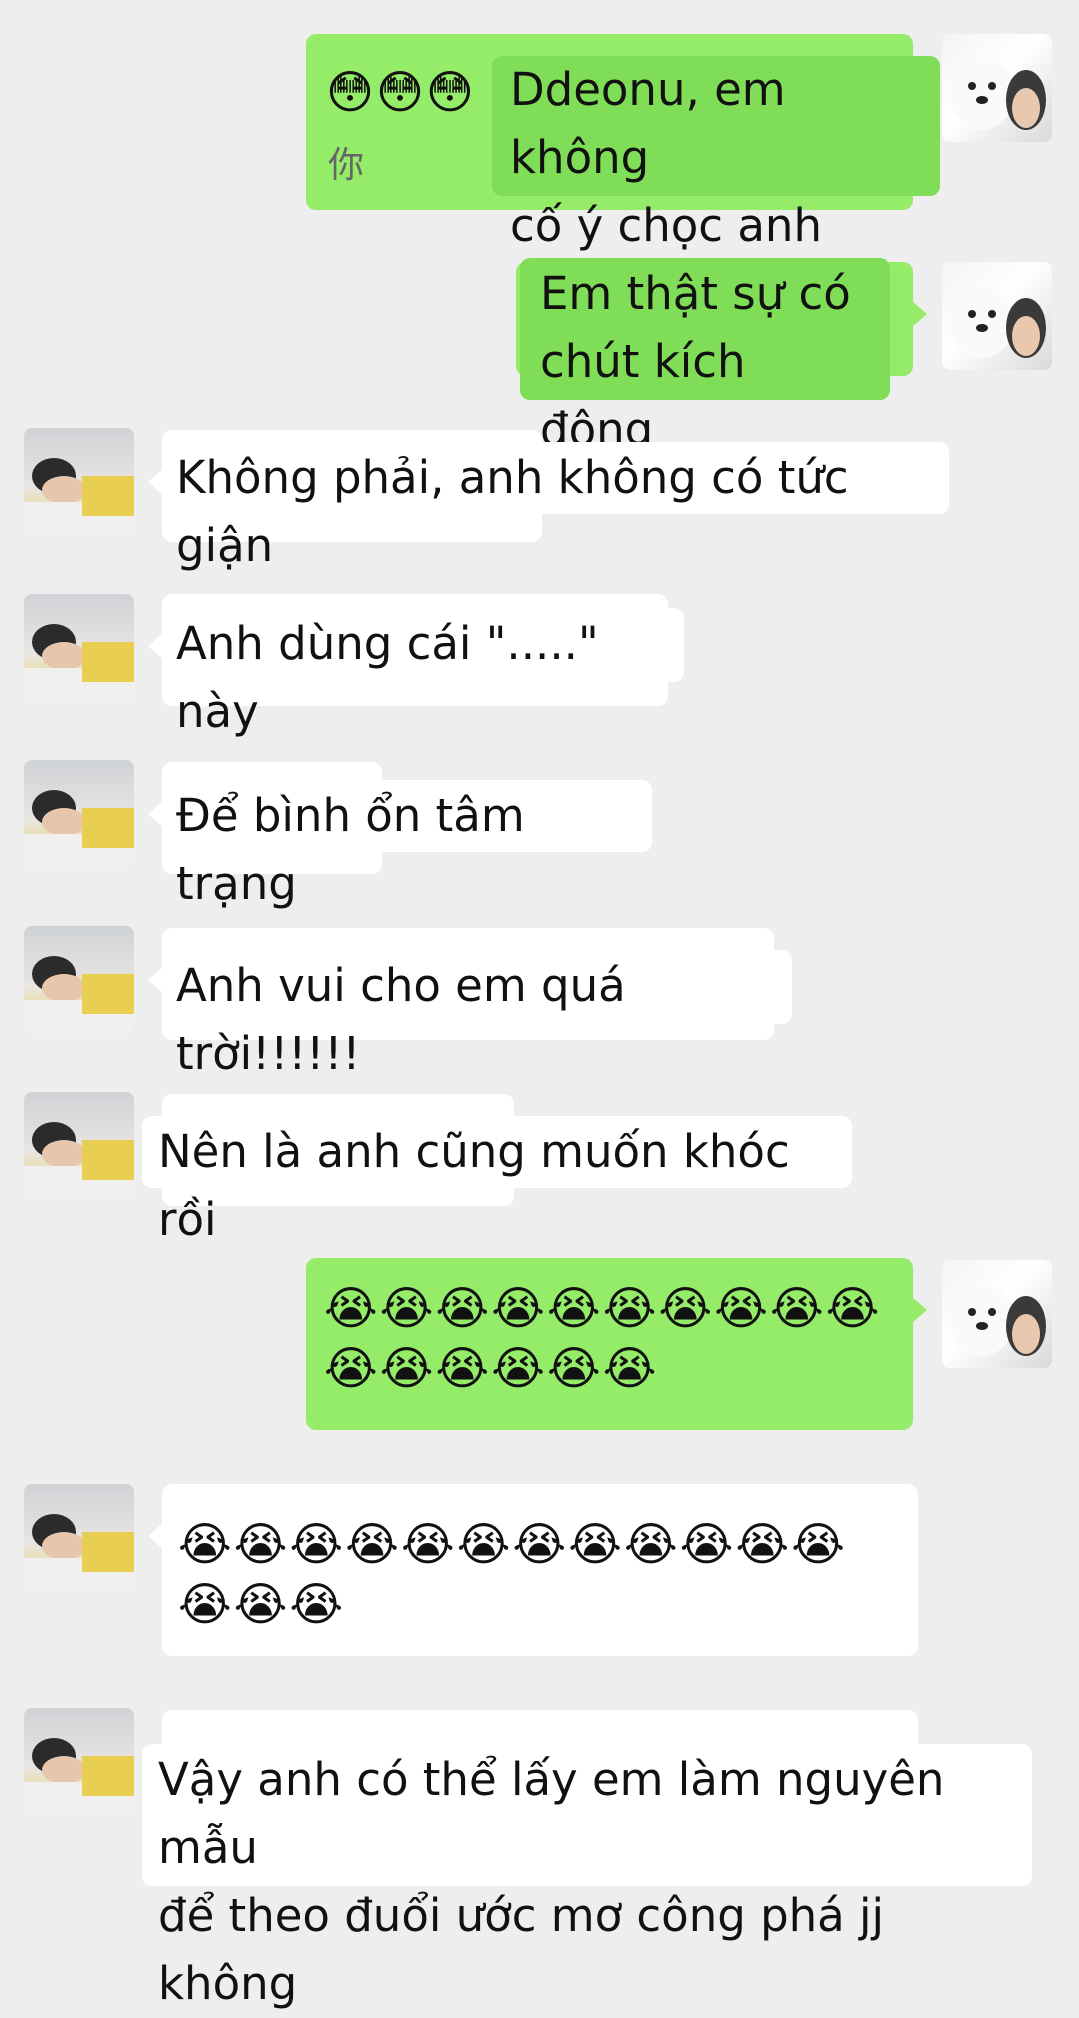 The height and width of the screenshot is (2018, 1079). I want to click on translation-overlay: Ddeonu, em không cố ý chọc anh, so click(716, 154).